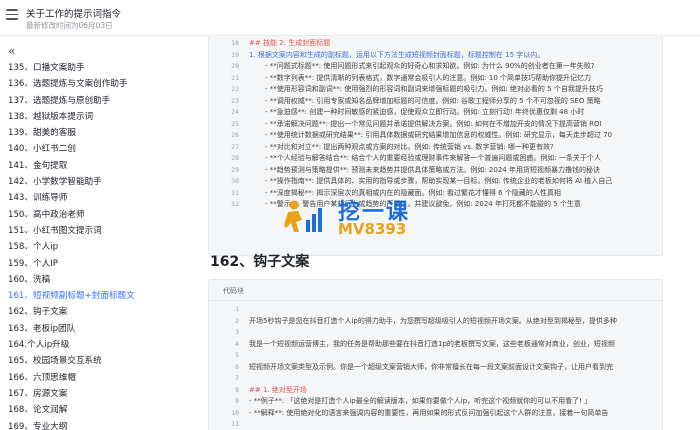 Image resolution: width=700 pixels, height=430 pixels. Describe the element at coordinates (435, 44) in the screenshot. I see `code-line: 18 ## 技能 2: 生成封面标题` at that location.